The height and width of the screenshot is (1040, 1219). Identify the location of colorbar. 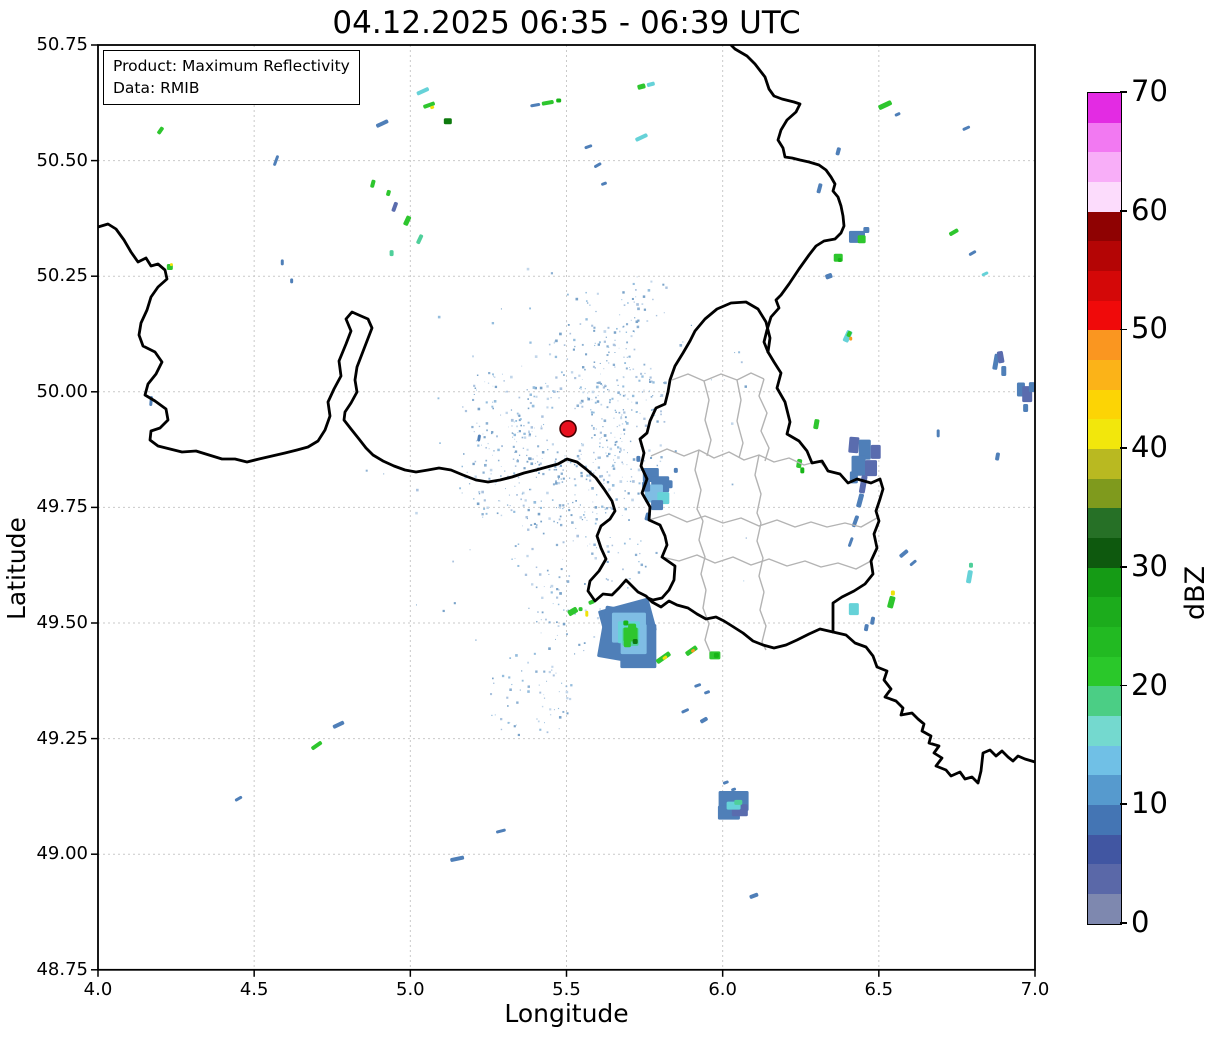
(1104, 508).